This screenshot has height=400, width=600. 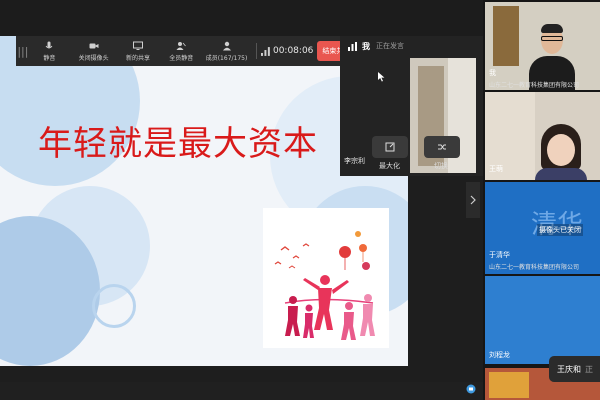 I want to click on tile-name: 于清华, so click(x=499, y=255).